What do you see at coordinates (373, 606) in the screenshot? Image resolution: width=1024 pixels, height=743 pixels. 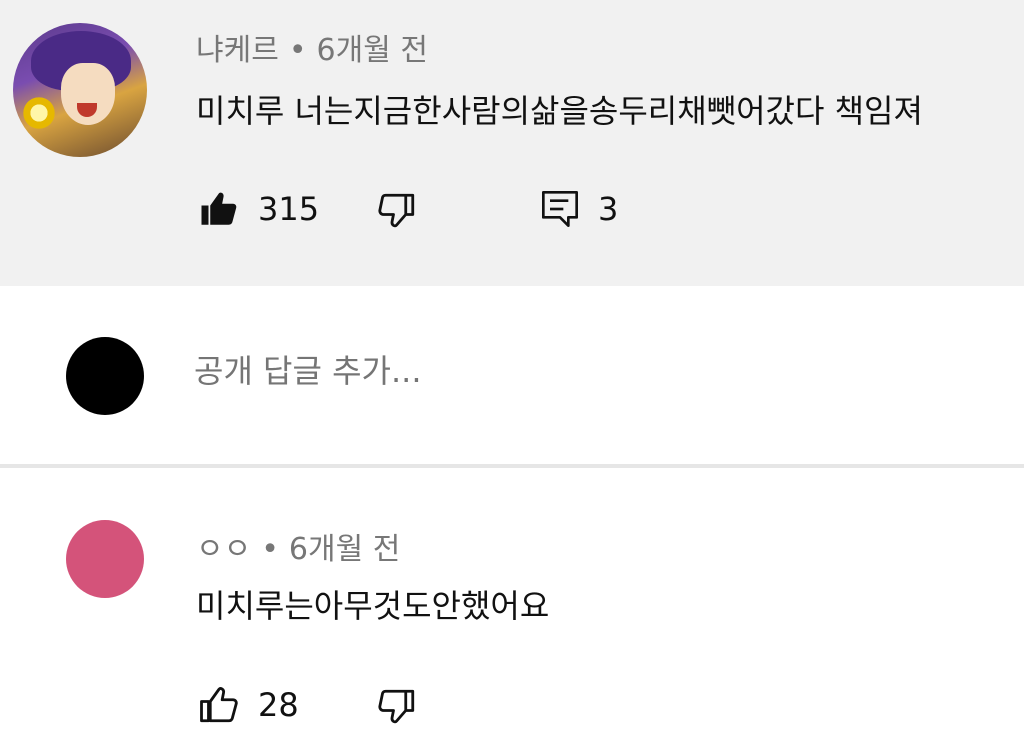 I see `comment-text: 미치루는아무것도안했어요` at bounding box center [373, 606].